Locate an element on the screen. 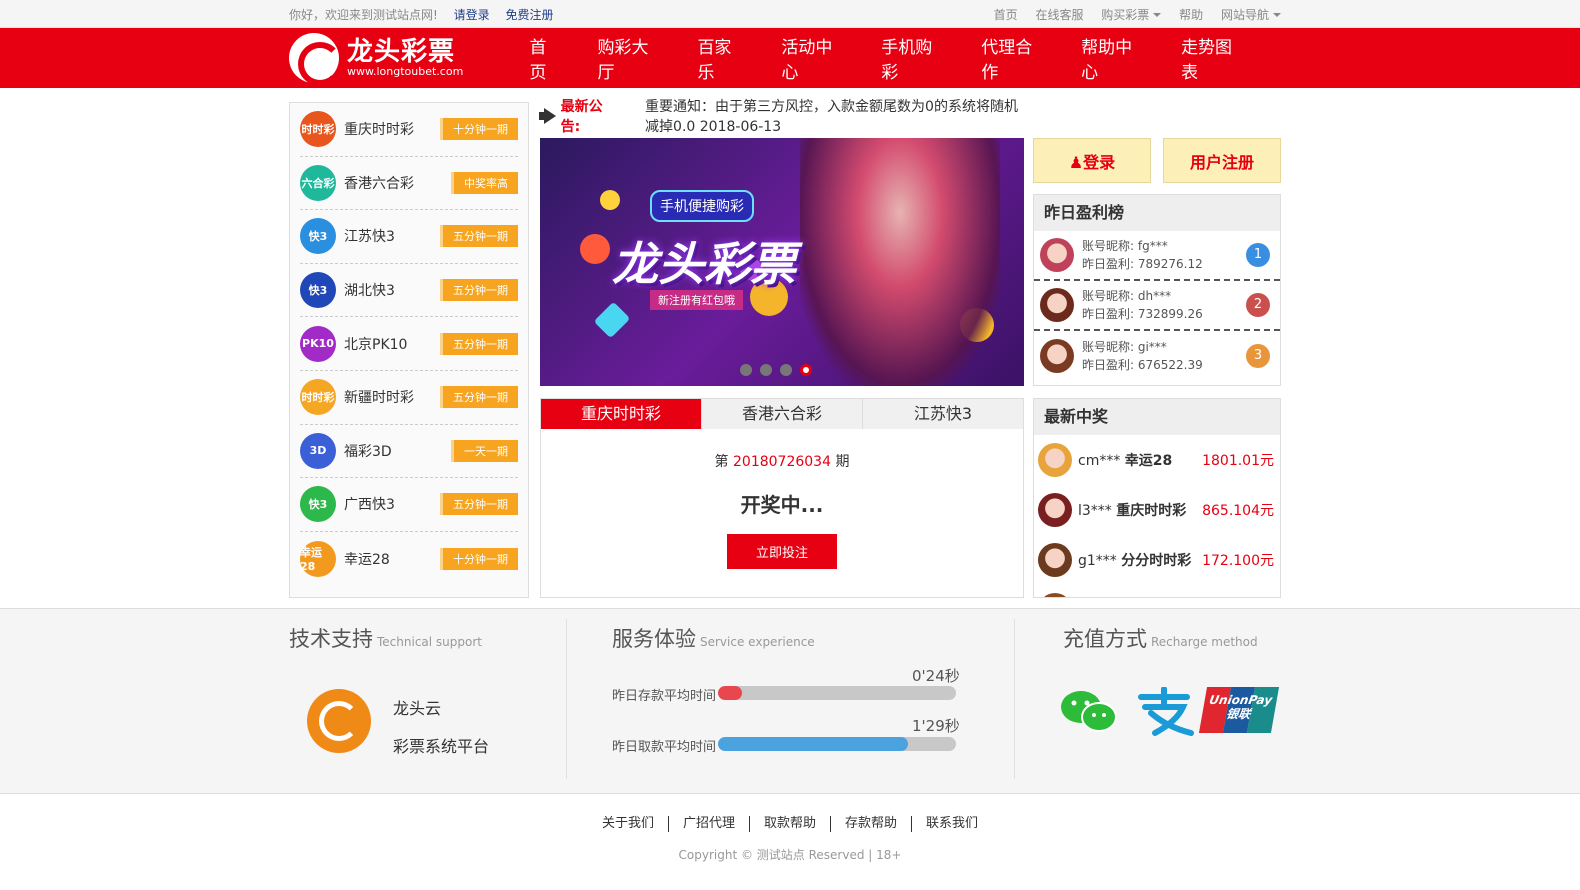 Image resolution: width=1580 pixels, height=890 pixels. footer-link: 存款帮助 is located at coordinates (872, 824).